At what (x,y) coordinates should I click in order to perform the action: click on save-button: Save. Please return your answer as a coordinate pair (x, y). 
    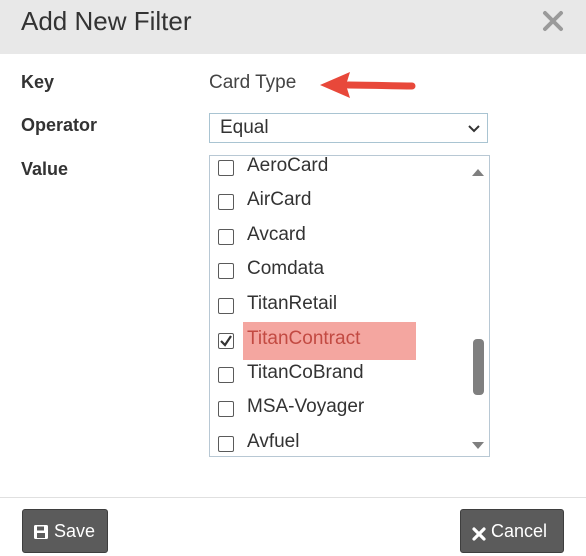
    Looking at the image, I should click on (65, 531).